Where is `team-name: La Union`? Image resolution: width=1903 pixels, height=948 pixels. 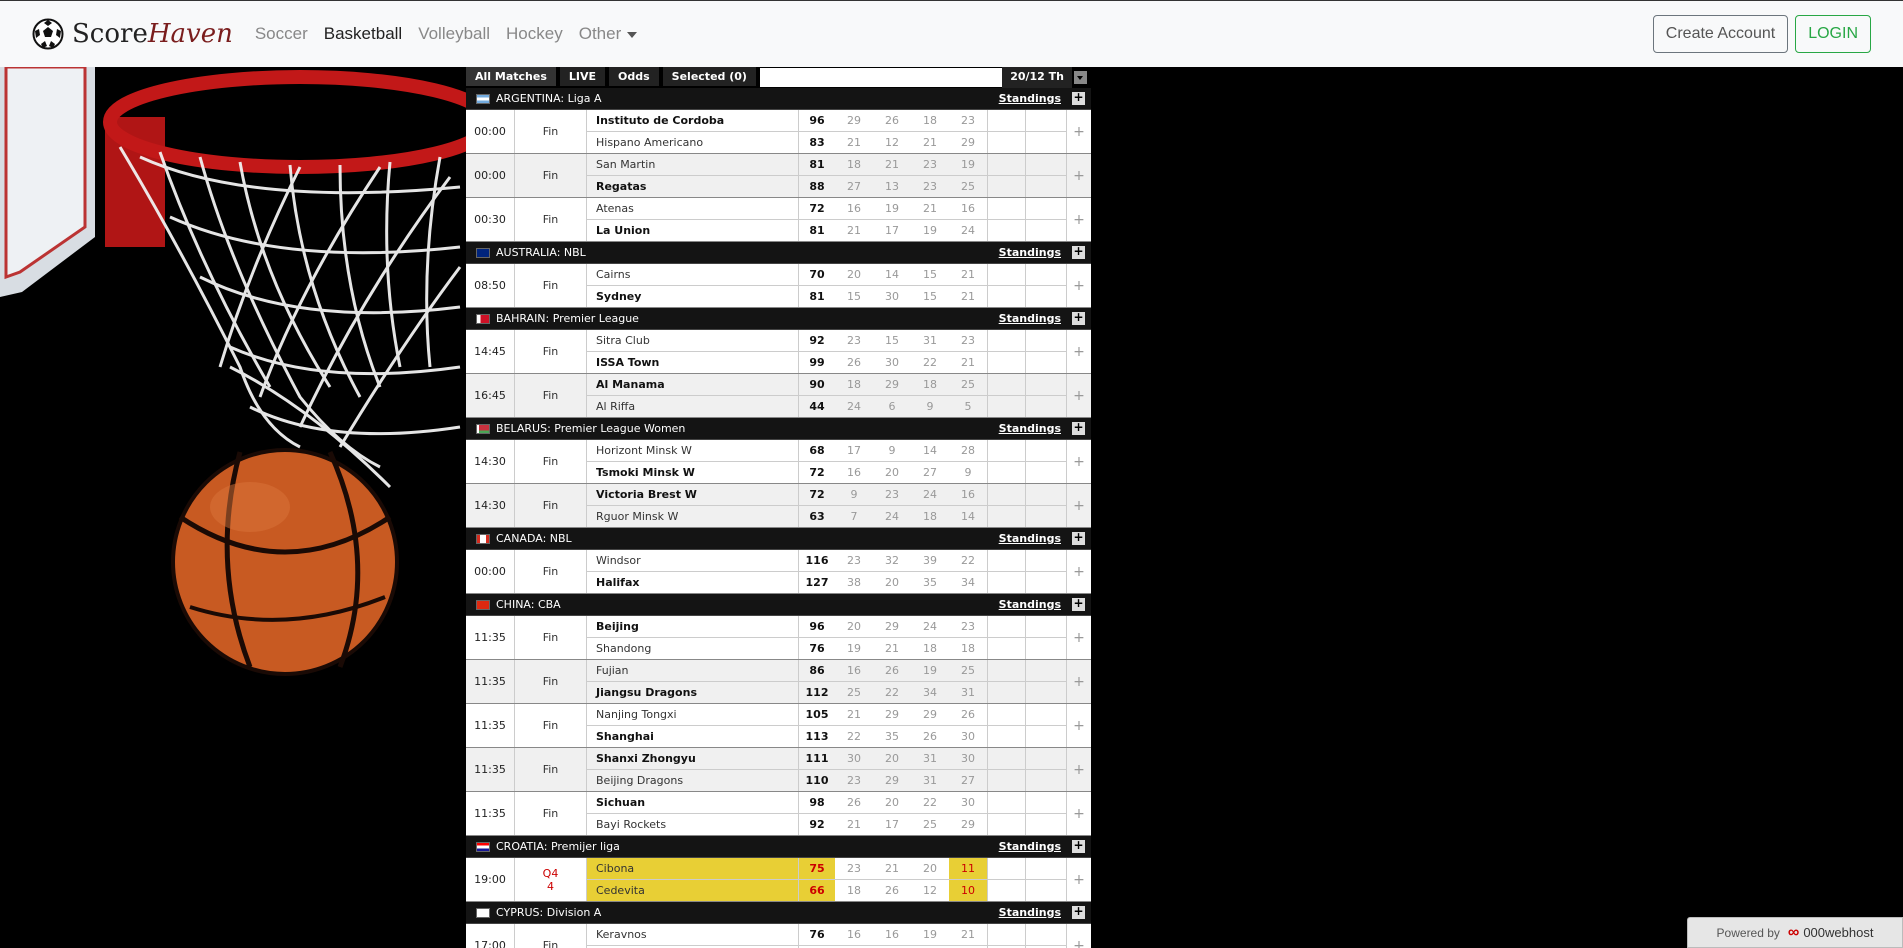 team-name: La Union is located at coordinates (692, 230).